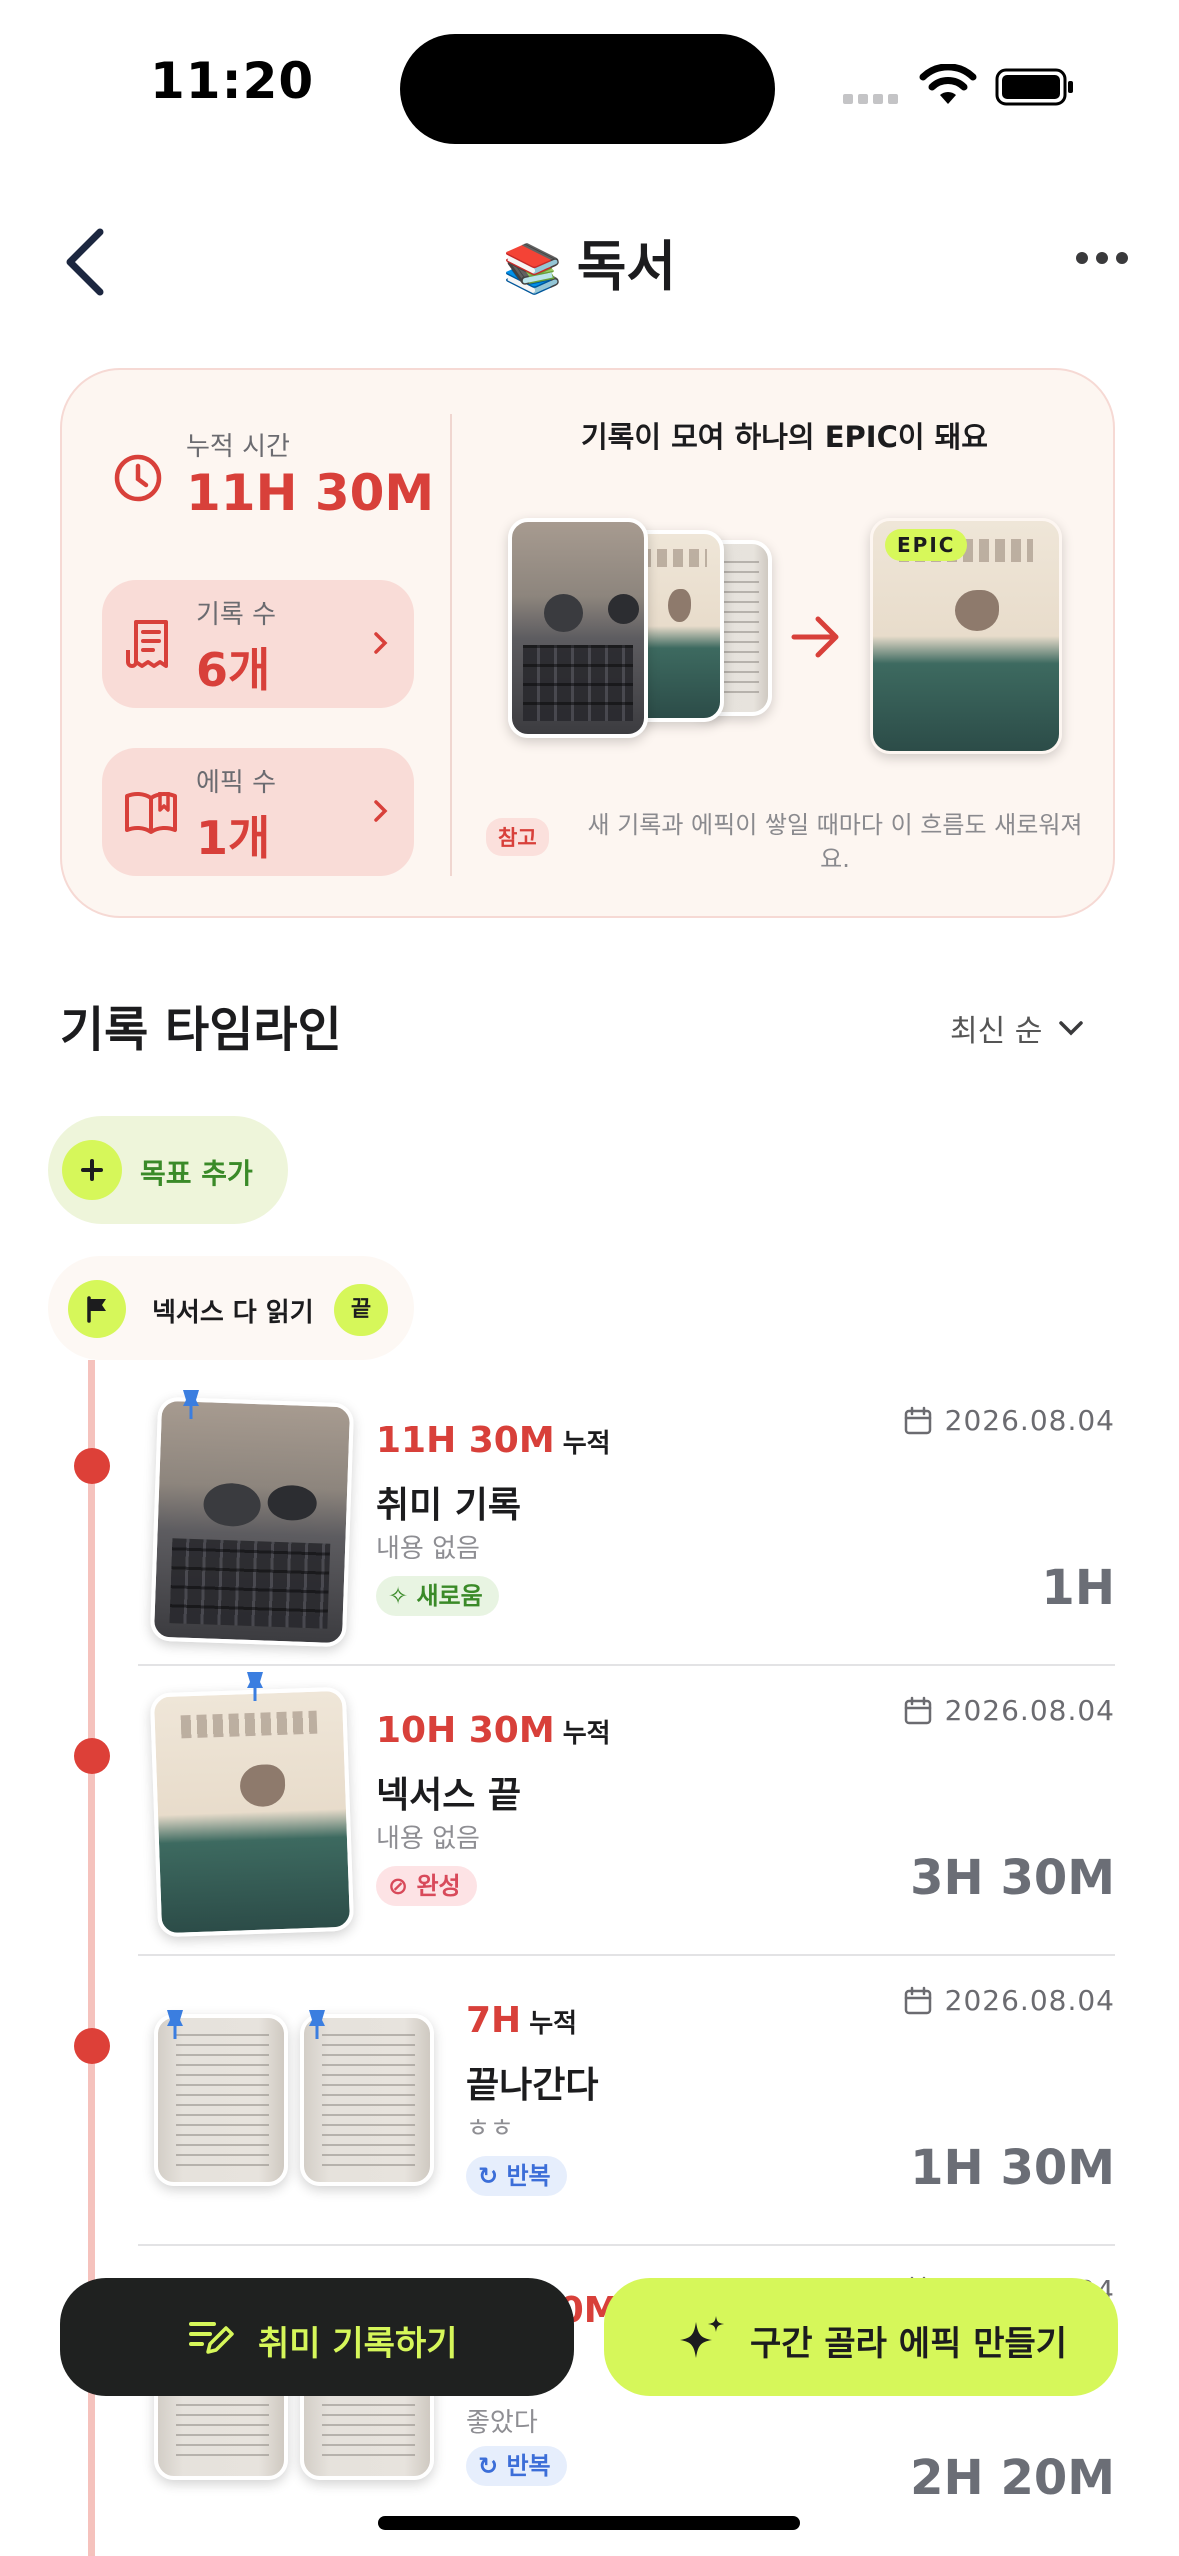  What do you see at coordinates (310, 493) in the screenshot?
I see `cumulative-time-value: 11H 30M` at bounding box center [310, 493].